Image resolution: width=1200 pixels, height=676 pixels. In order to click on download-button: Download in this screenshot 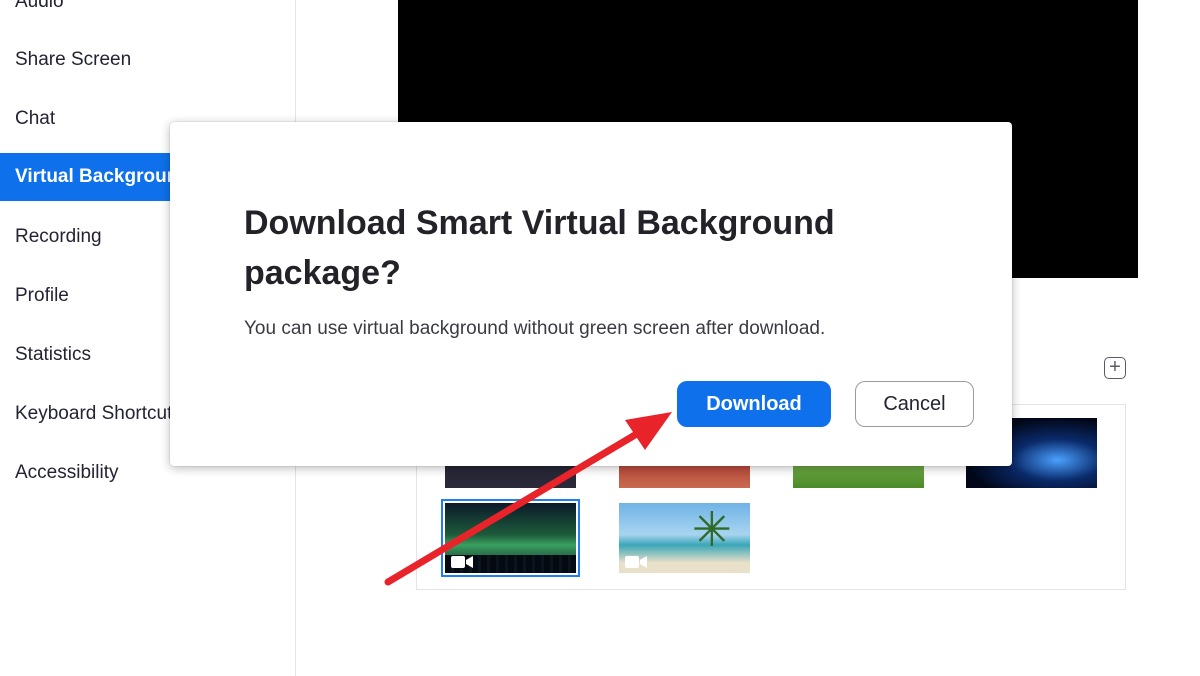, I will do `click(754, 404)`.